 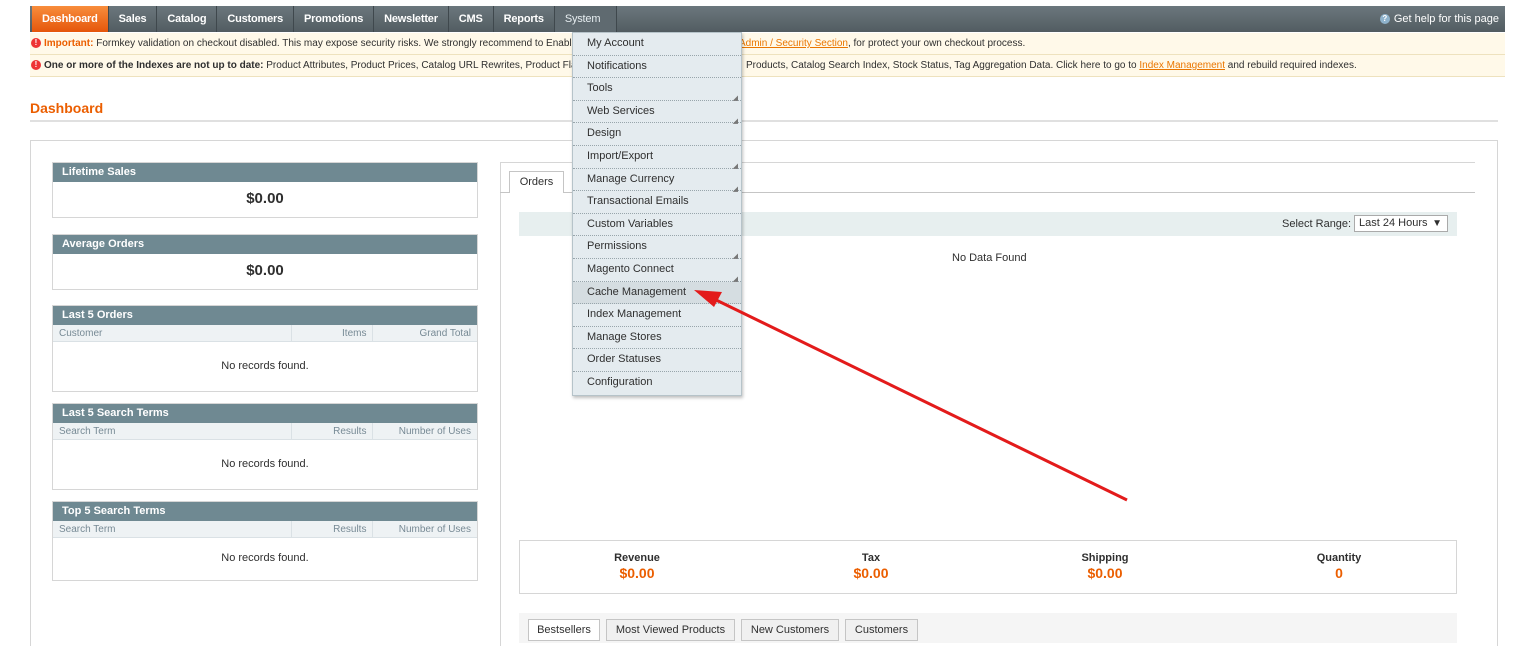 What do you see at coordinates (265, 244) in the screenshot?
I see `box-title: Average Orders` at bounding box center [265, 244].